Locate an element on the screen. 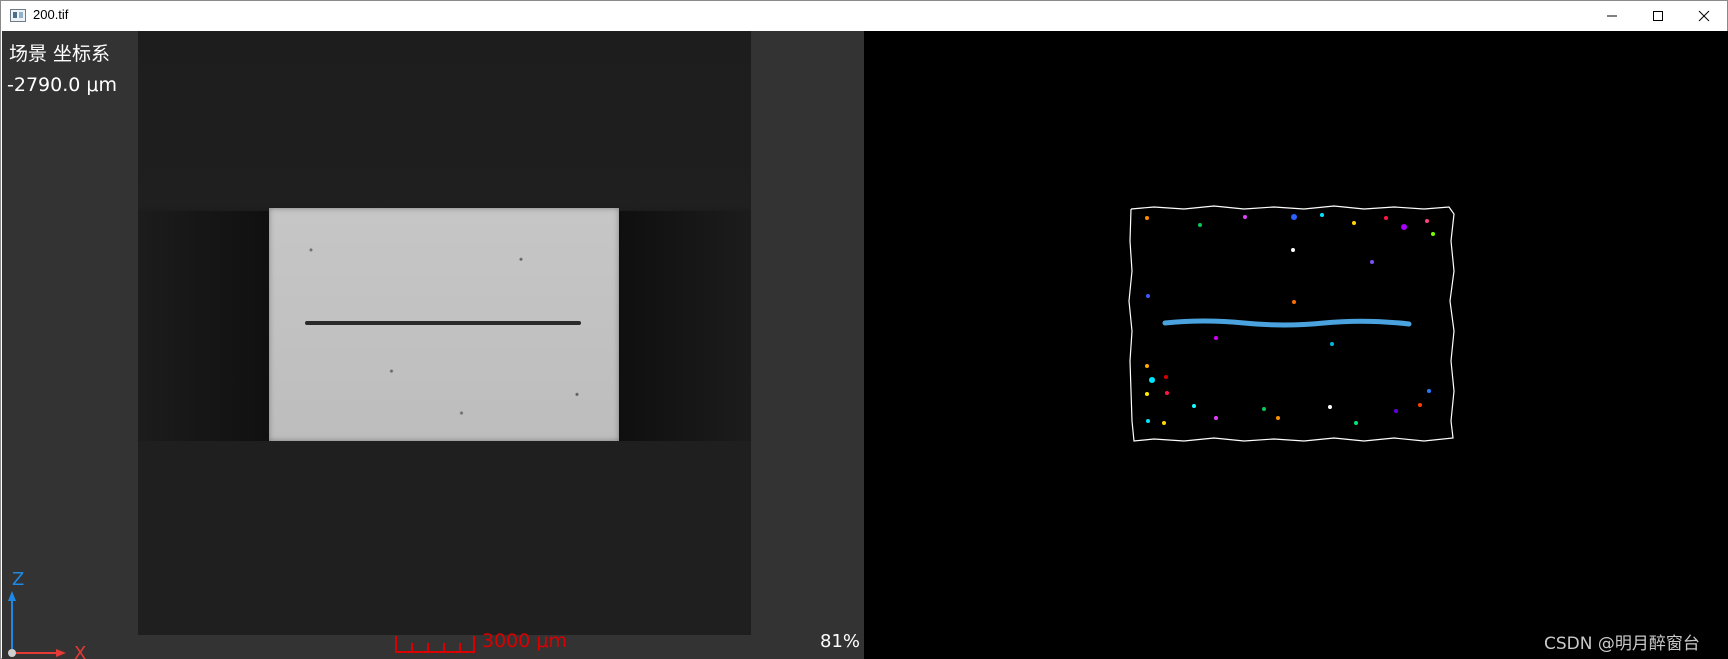 The width and height of the screenshot is (1728, 659). close-button is located at coordinates (1704, 16).